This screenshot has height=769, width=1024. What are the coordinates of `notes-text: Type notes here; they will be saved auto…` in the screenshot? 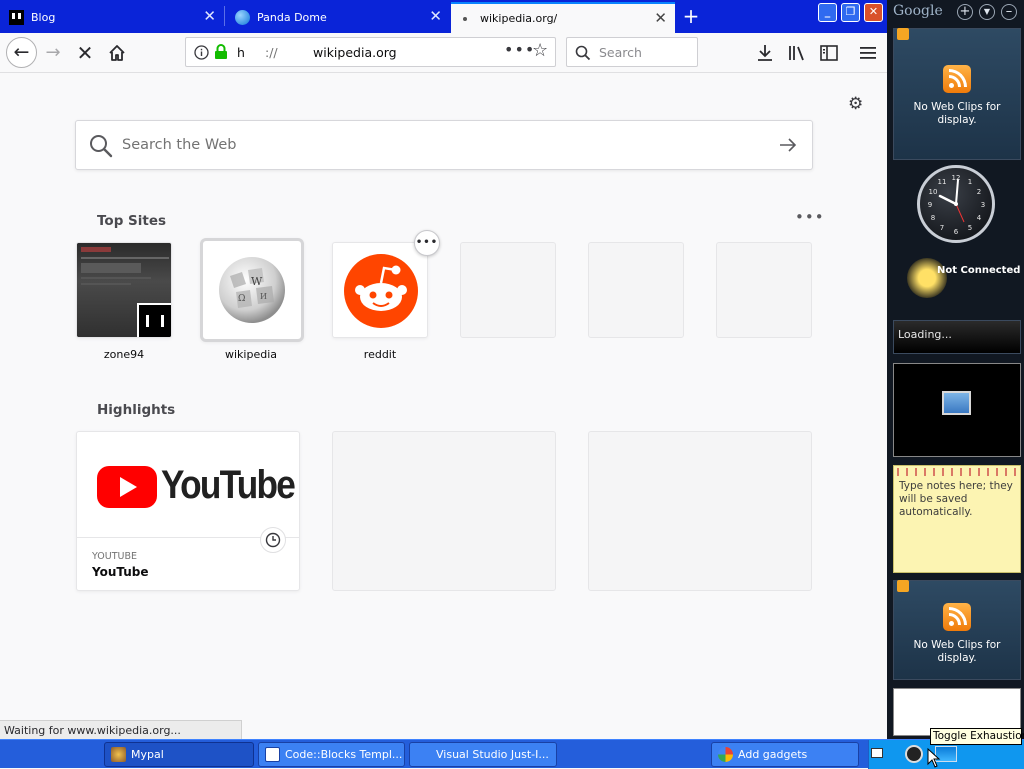 It's located at (956, 499).